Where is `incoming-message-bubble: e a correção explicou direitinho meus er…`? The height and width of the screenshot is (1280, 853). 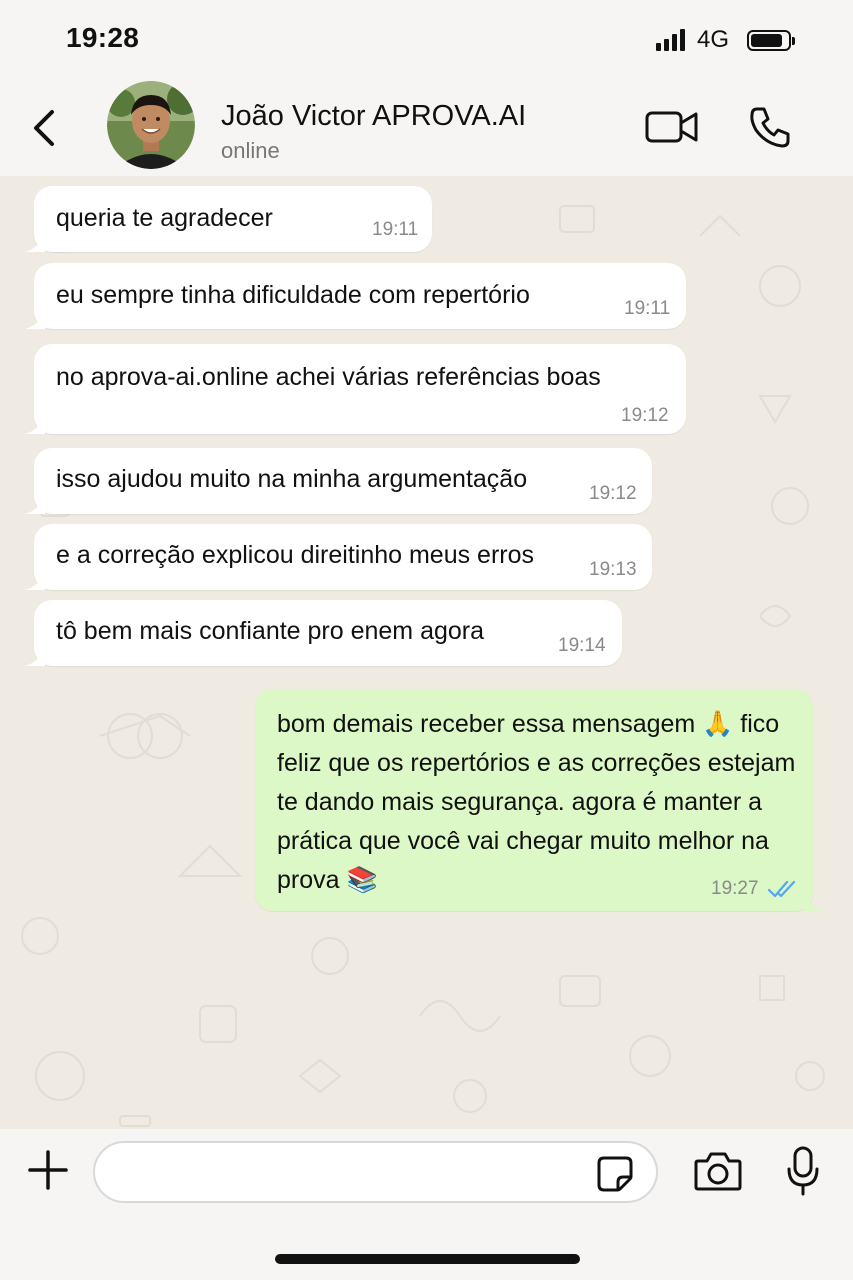 incoming-message-bubble: e a correção explicou direitinho meus er… is located at coordinates (338, 557).